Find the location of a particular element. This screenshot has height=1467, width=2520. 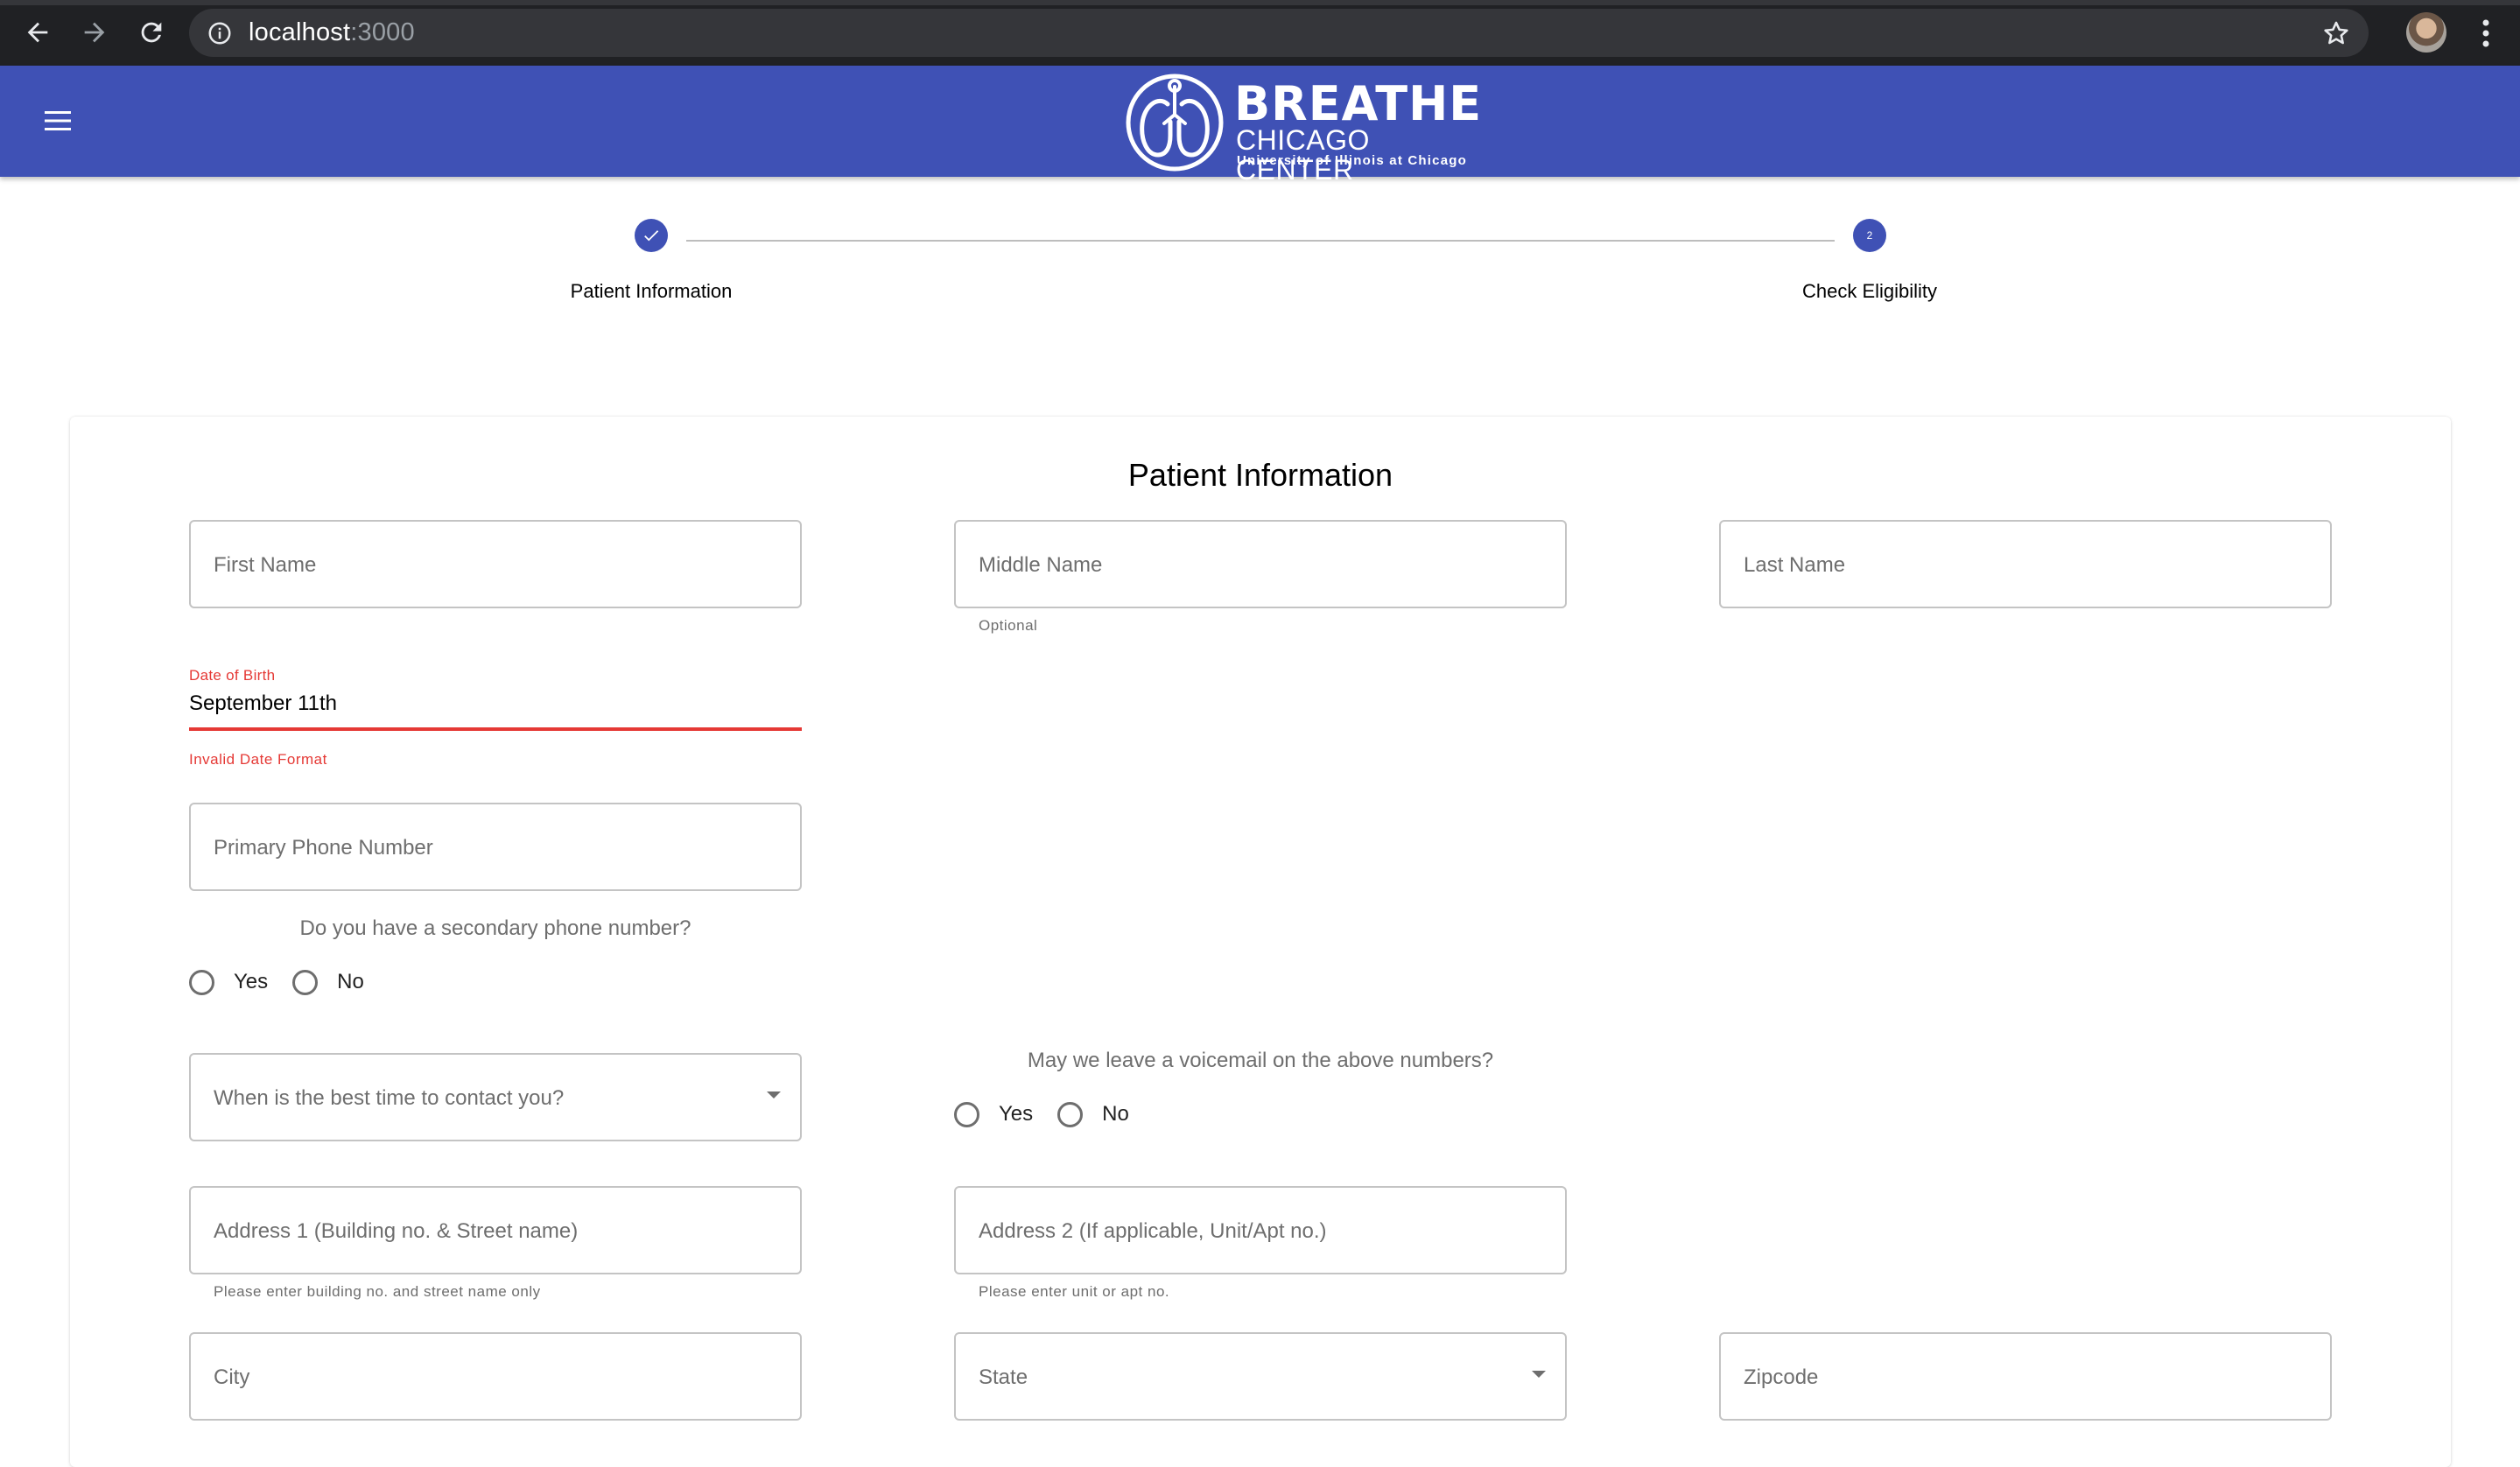

dob-error-text: Invalid Date Format is located at coordinates (258, 759).